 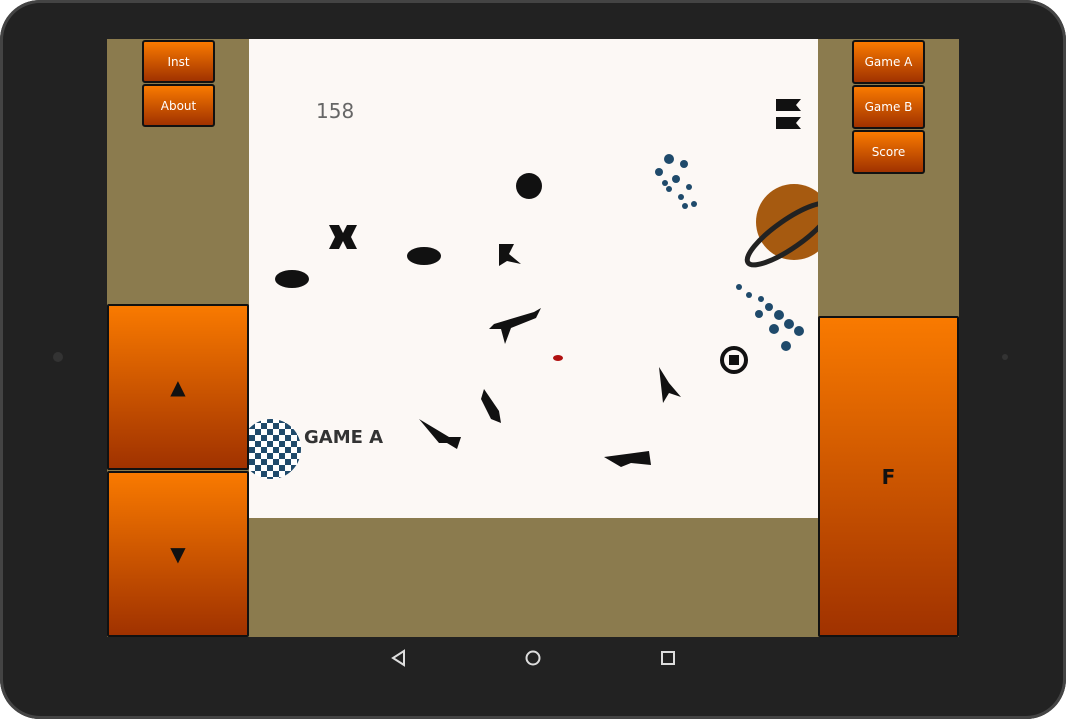 What do you see at coordinates (58, 357) in the screenshot?
I see `camera` at bounding box center [58, 357].